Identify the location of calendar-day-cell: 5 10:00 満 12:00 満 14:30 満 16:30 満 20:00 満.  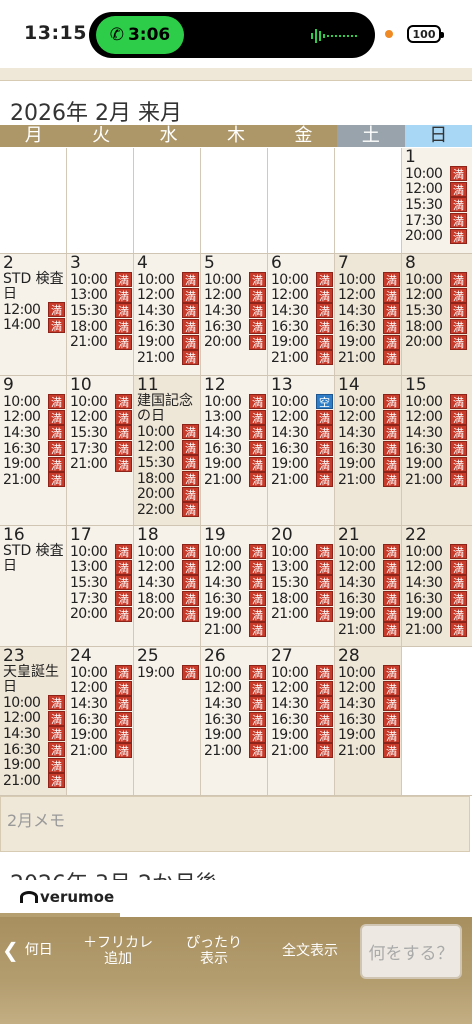
(234, 314).